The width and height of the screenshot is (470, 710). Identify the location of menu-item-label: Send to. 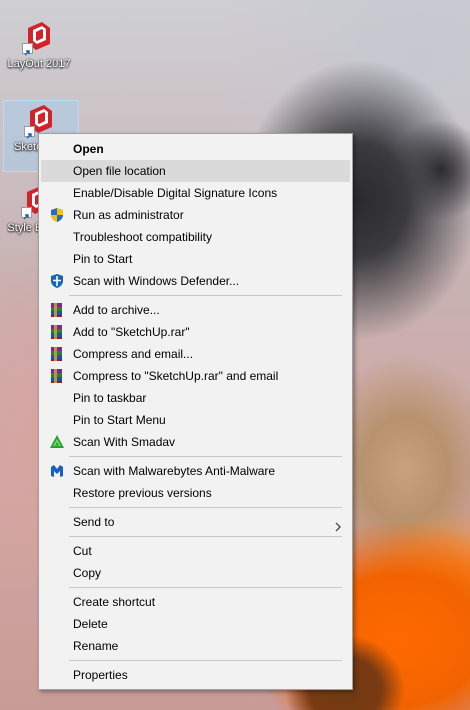
(94, 522).